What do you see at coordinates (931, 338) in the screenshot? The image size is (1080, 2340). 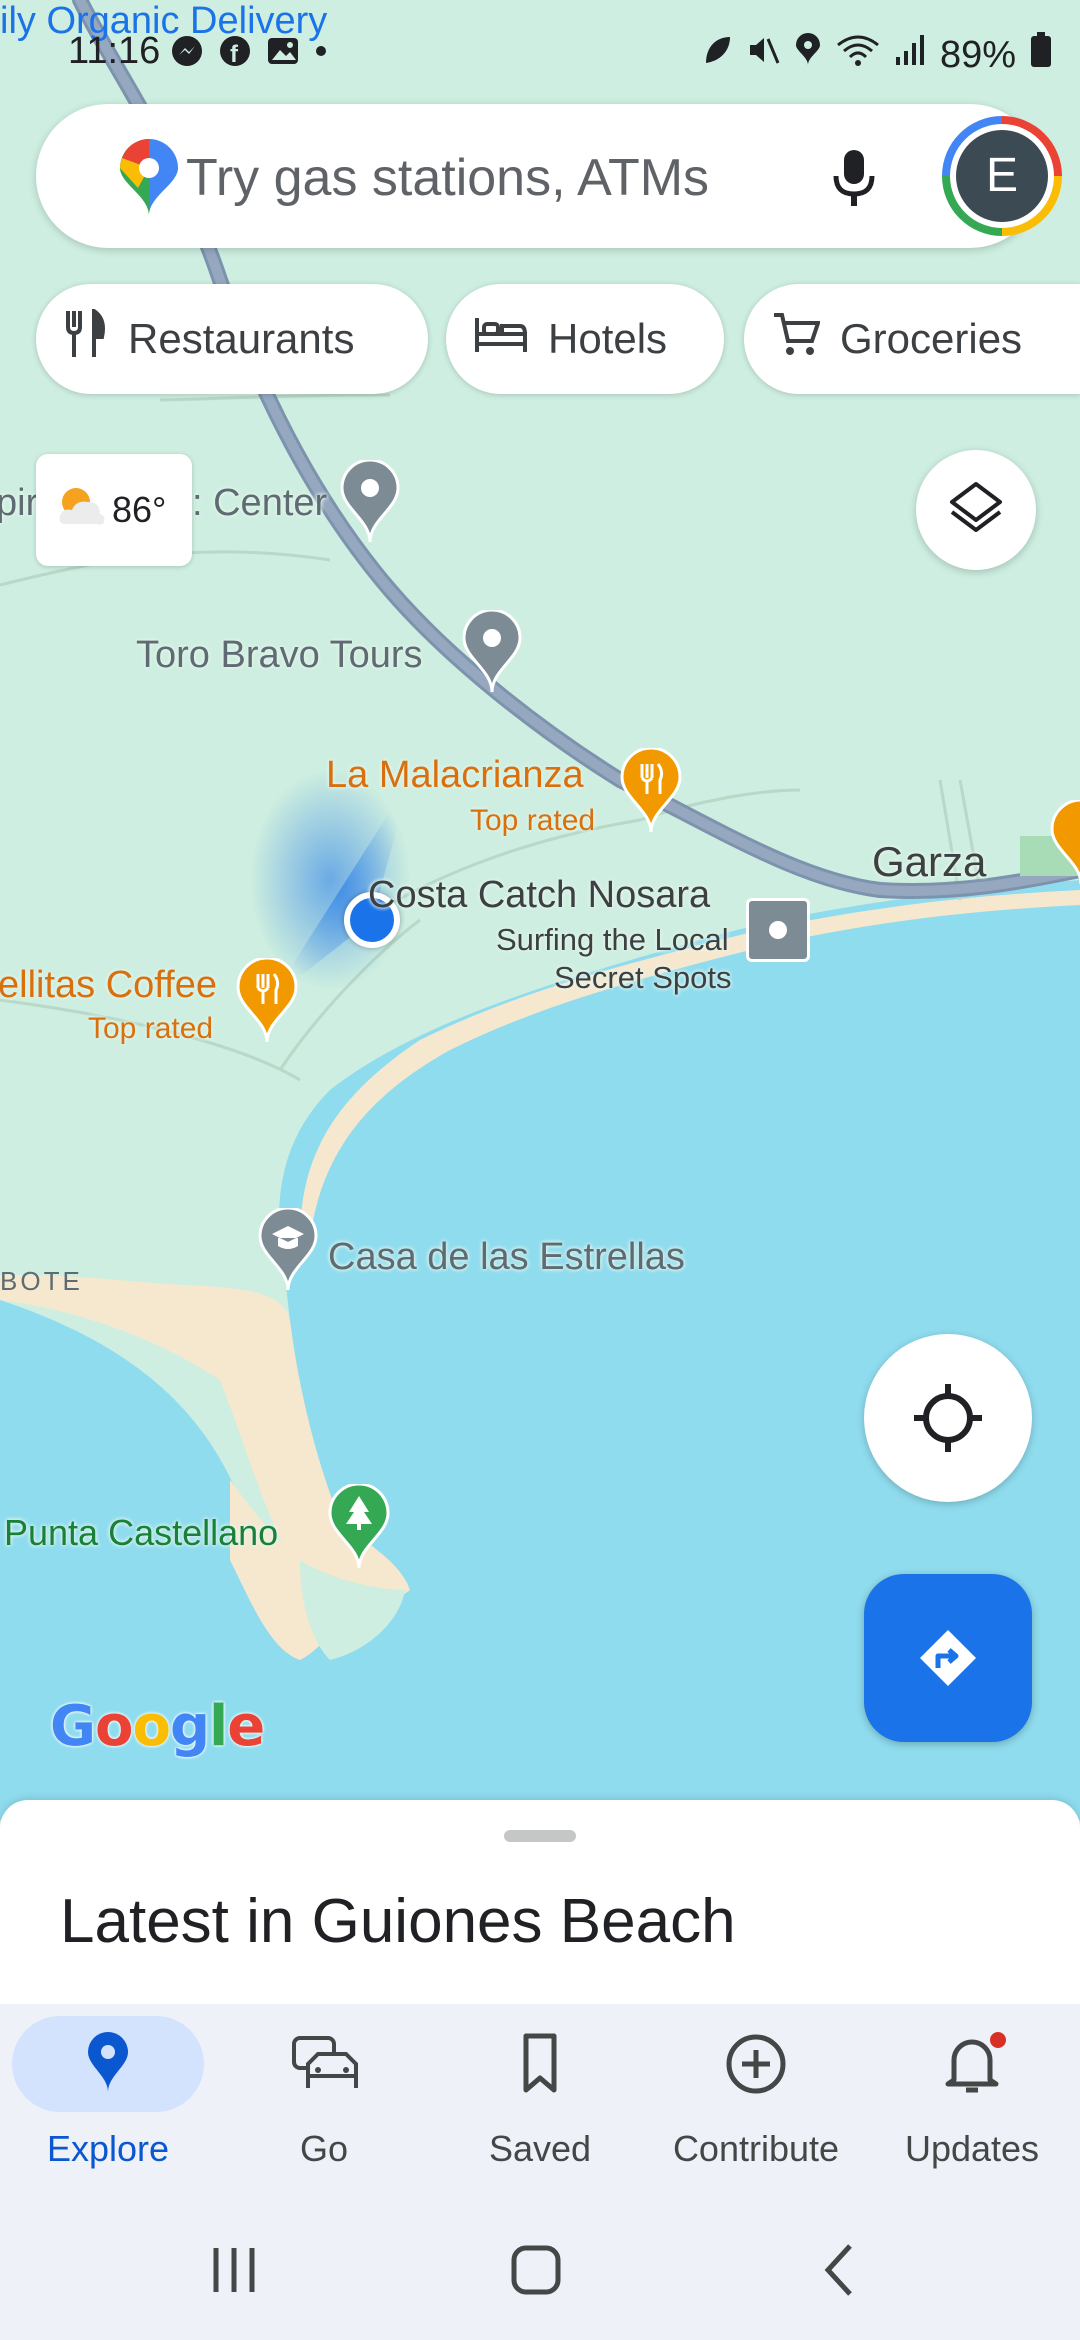 I see `chip-label: Groceries` at bounding box center [931, 338].